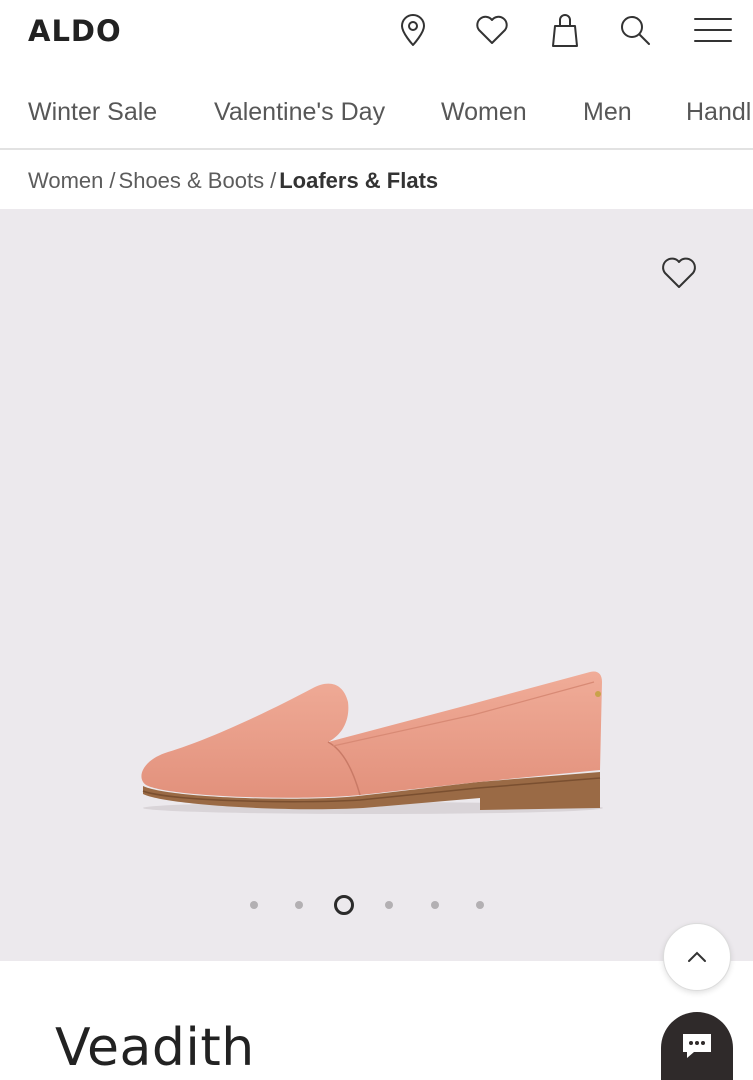  What do you see at coordinates (372, 742) in the screenshot?
I see `product-image` at bounding box center [372, 742].